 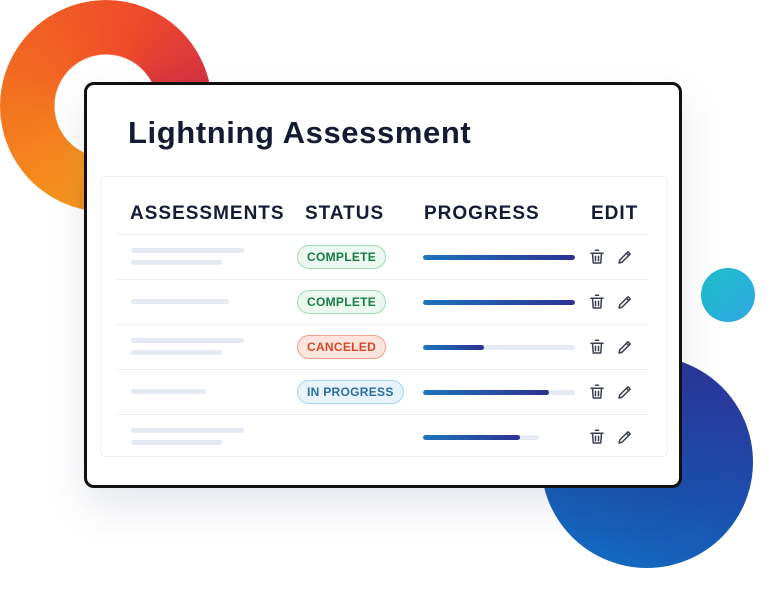 I want to click on status-badge: IN PROGRESS, so click(x=350, y=392).